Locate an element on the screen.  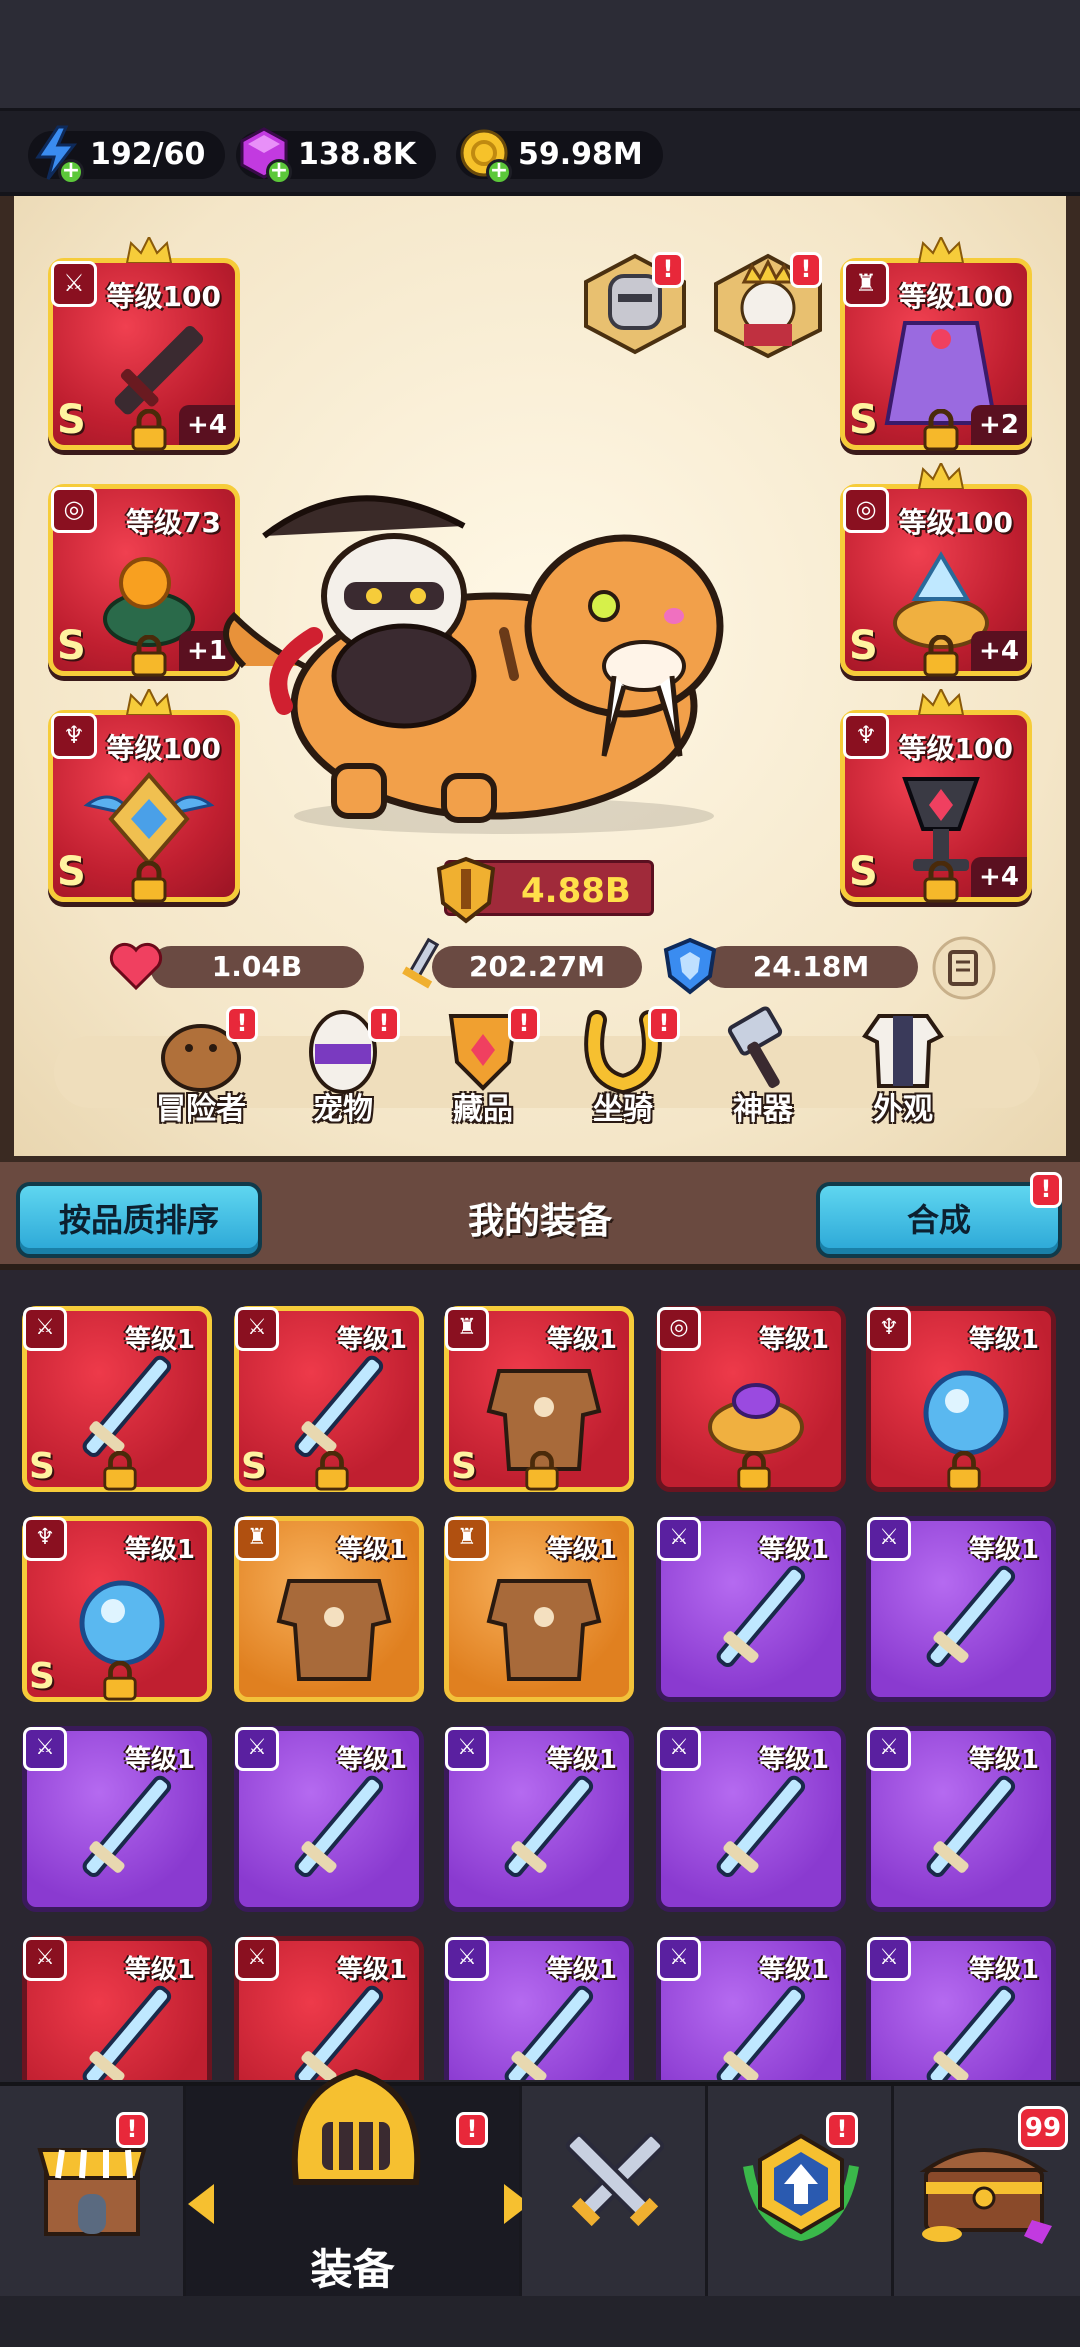
gold-value: 59.98M is located at coordinates (580, 154).